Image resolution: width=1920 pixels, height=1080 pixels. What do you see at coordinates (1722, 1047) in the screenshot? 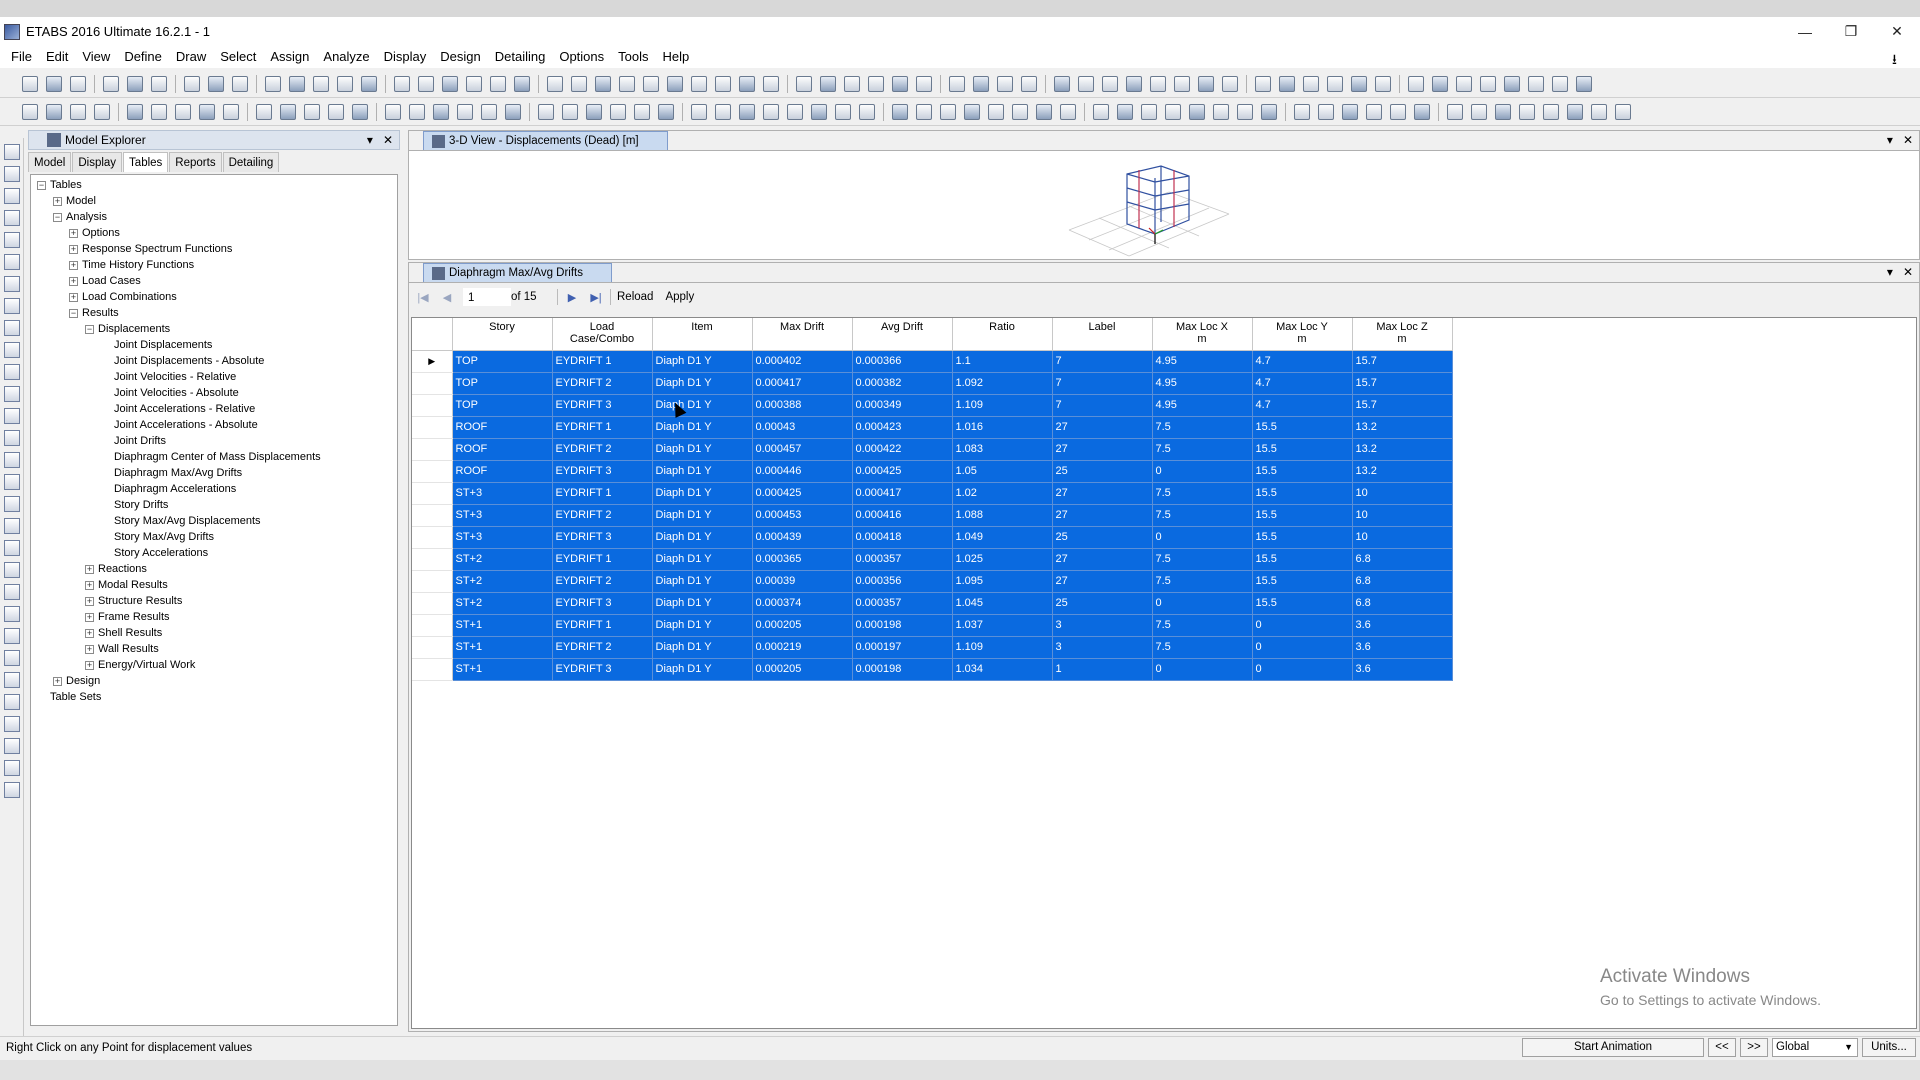
I see `step-back-button: <<` at bounding box center [1722, 1047].